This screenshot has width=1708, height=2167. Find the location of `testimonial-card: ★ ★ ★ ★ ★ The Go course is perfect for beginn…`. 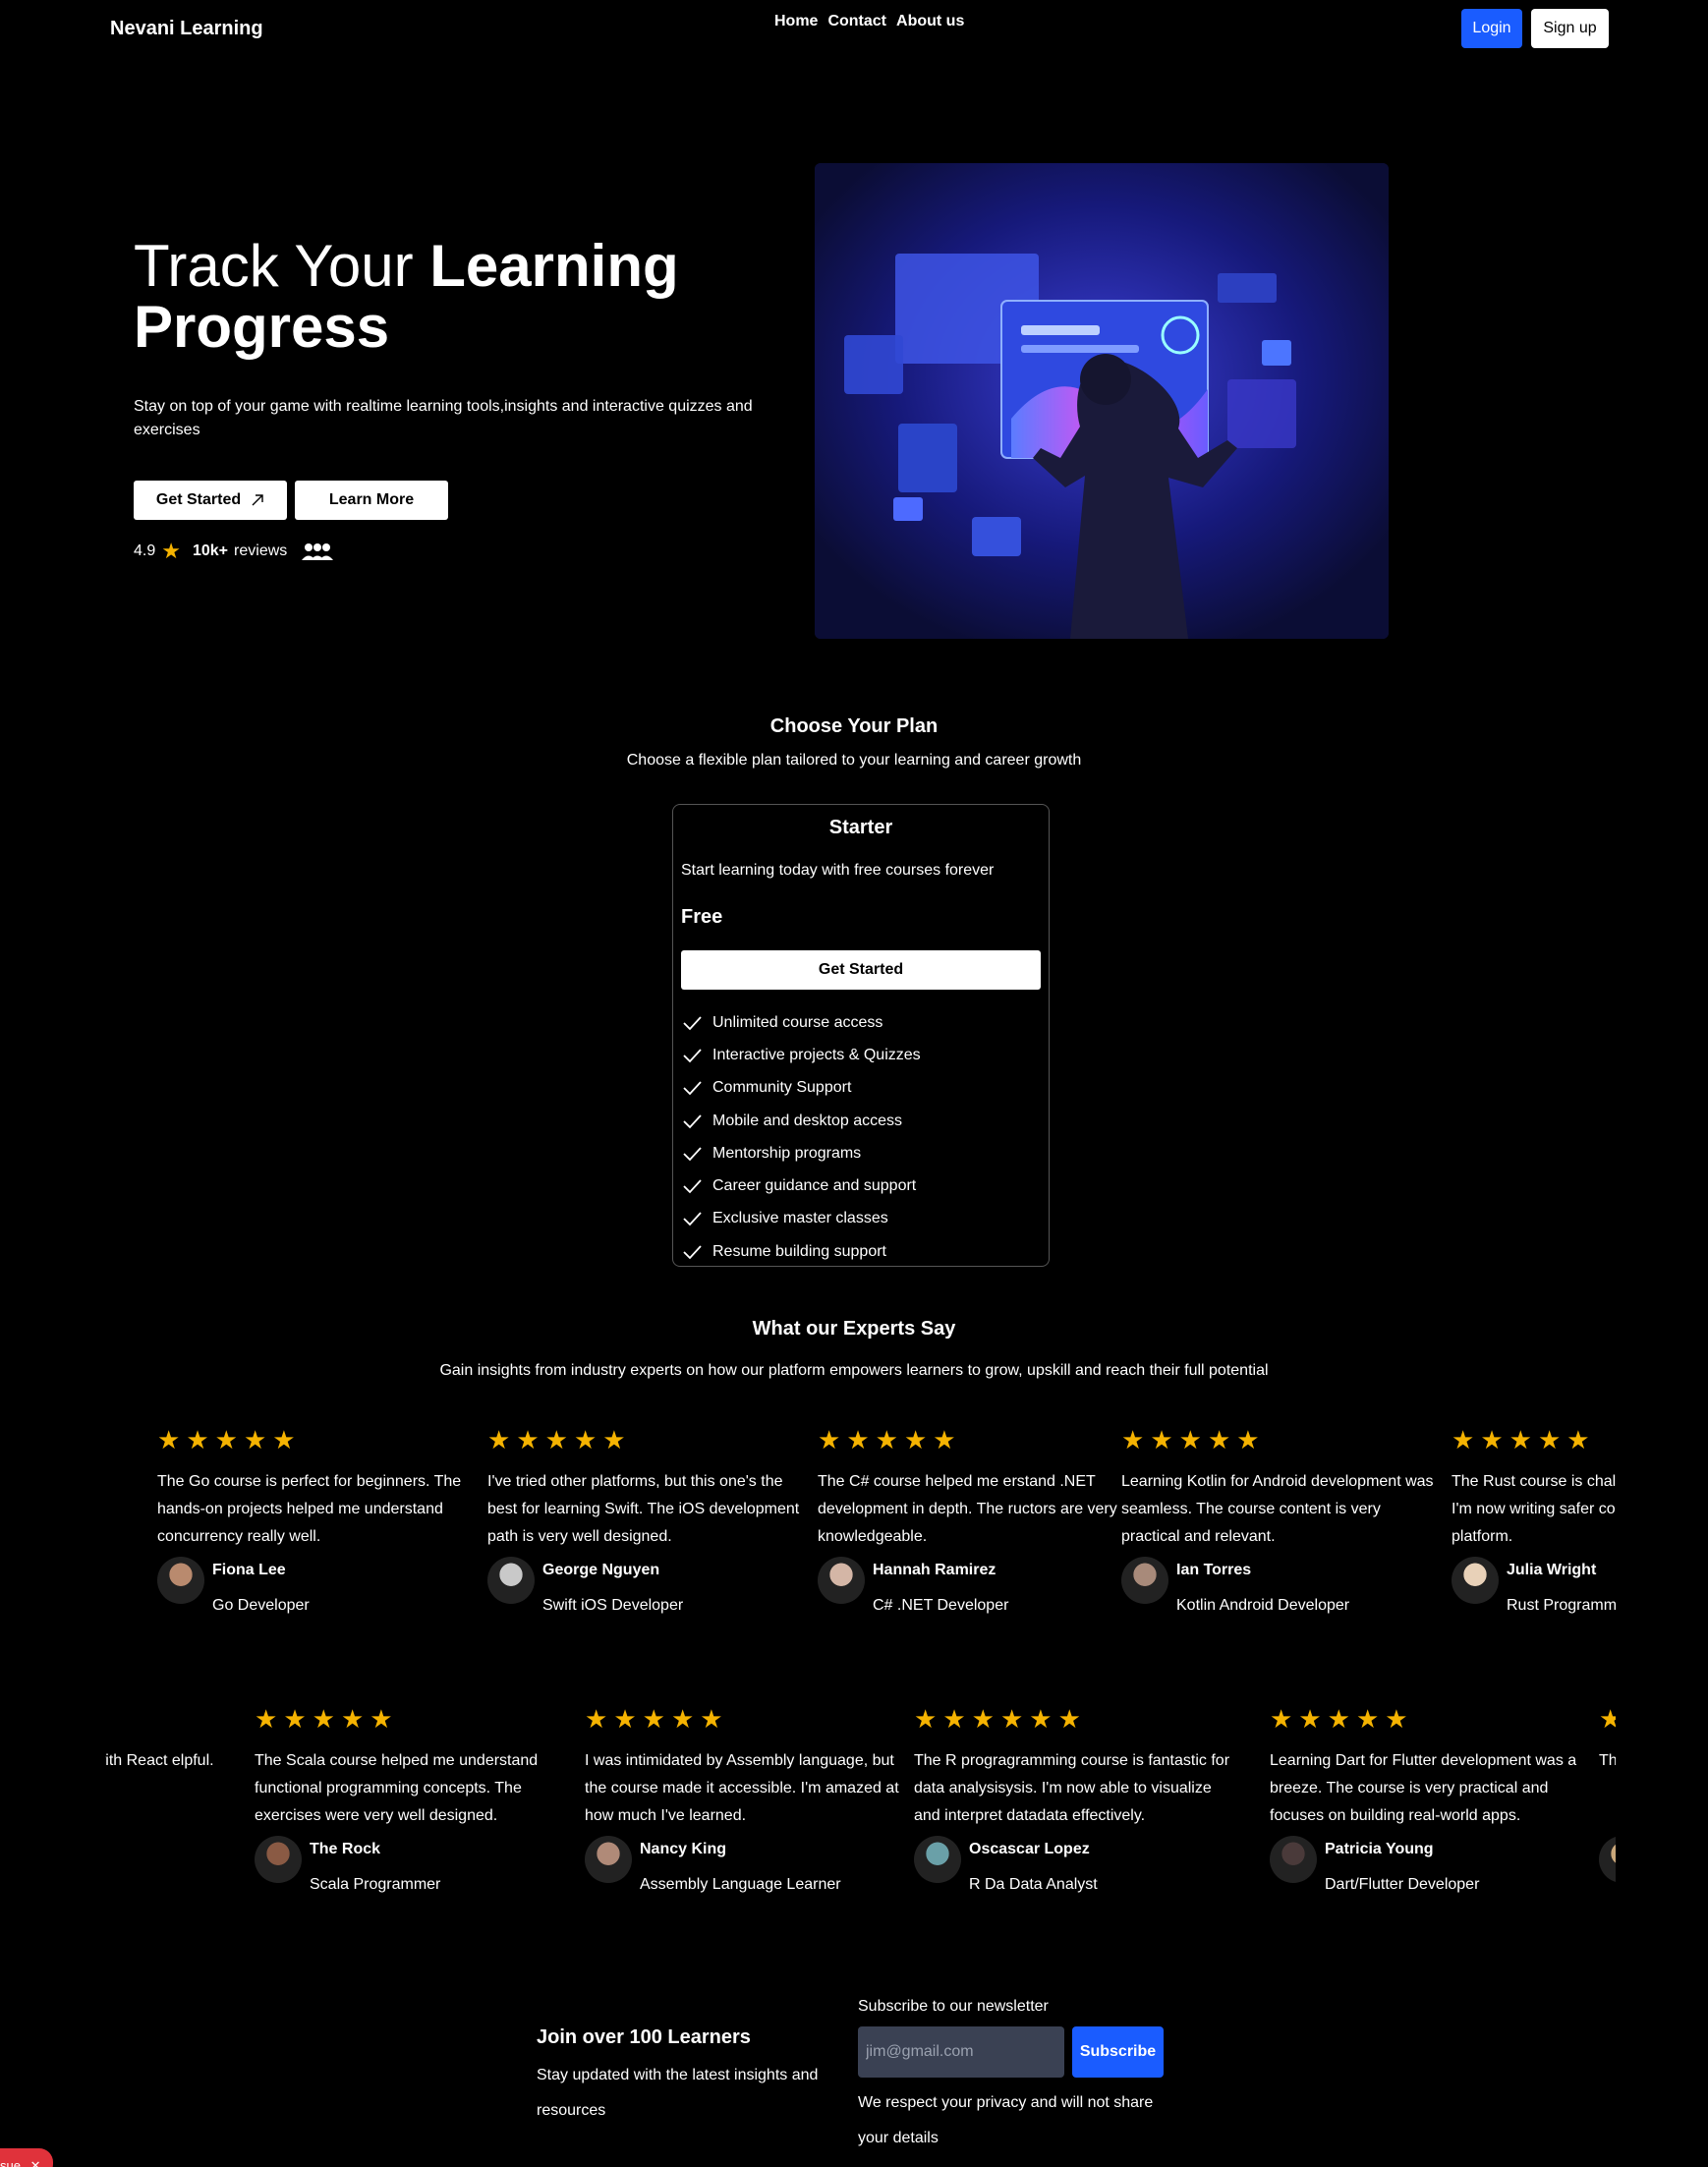

testimonial-card: ★ ★ ★ ★ ★ The Go course is perfect for beginn… is located at coordinates (317, 1520).